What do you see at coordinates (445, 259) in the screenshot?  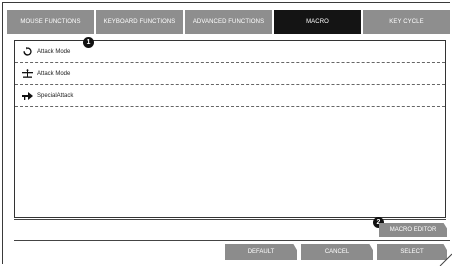 I see `resize-corner-icon` at bounding box center [445, 259].